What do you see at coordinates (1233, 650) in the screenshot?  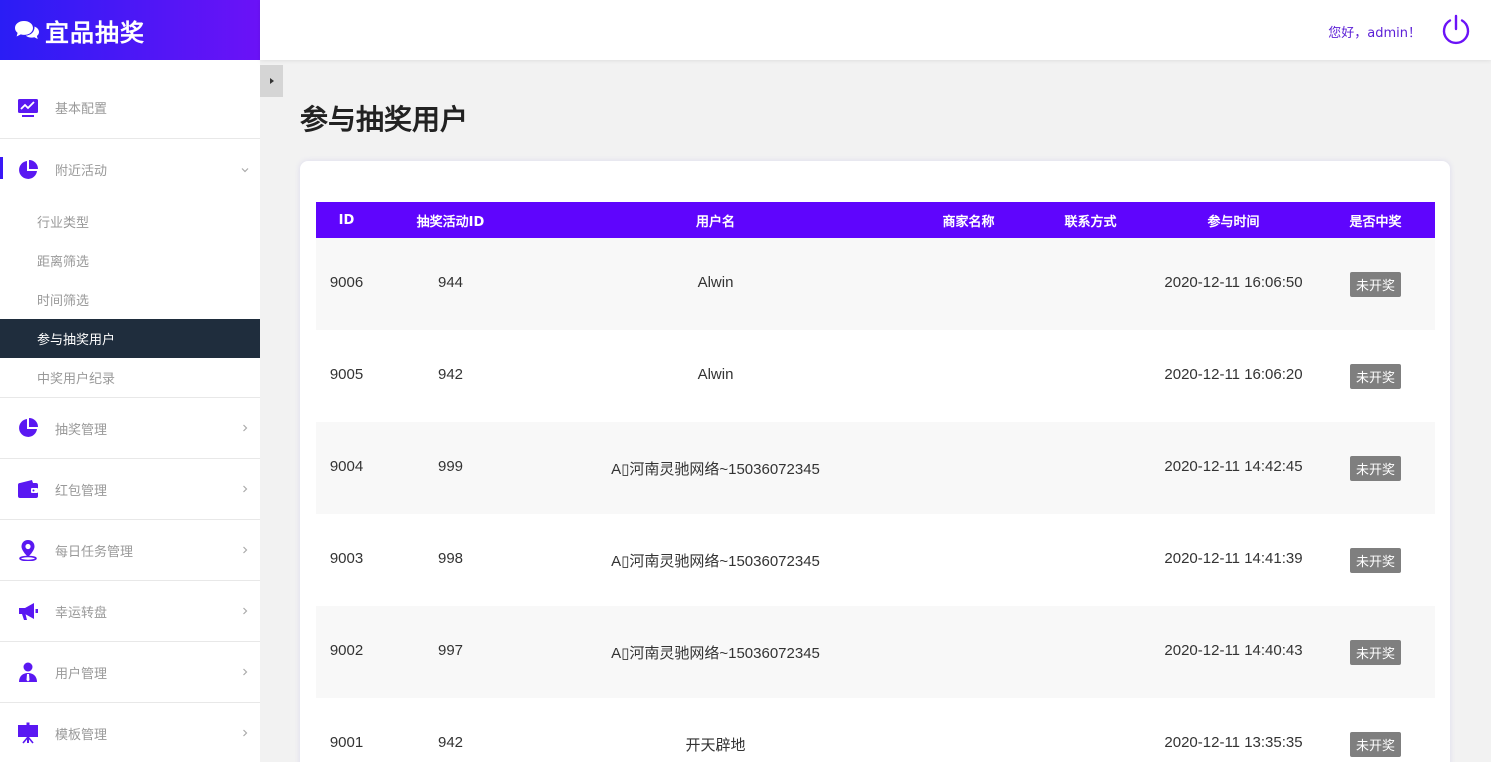 I see `cell-time: 2020-12-11 14:40:43` at bounding box center [1233, 650].